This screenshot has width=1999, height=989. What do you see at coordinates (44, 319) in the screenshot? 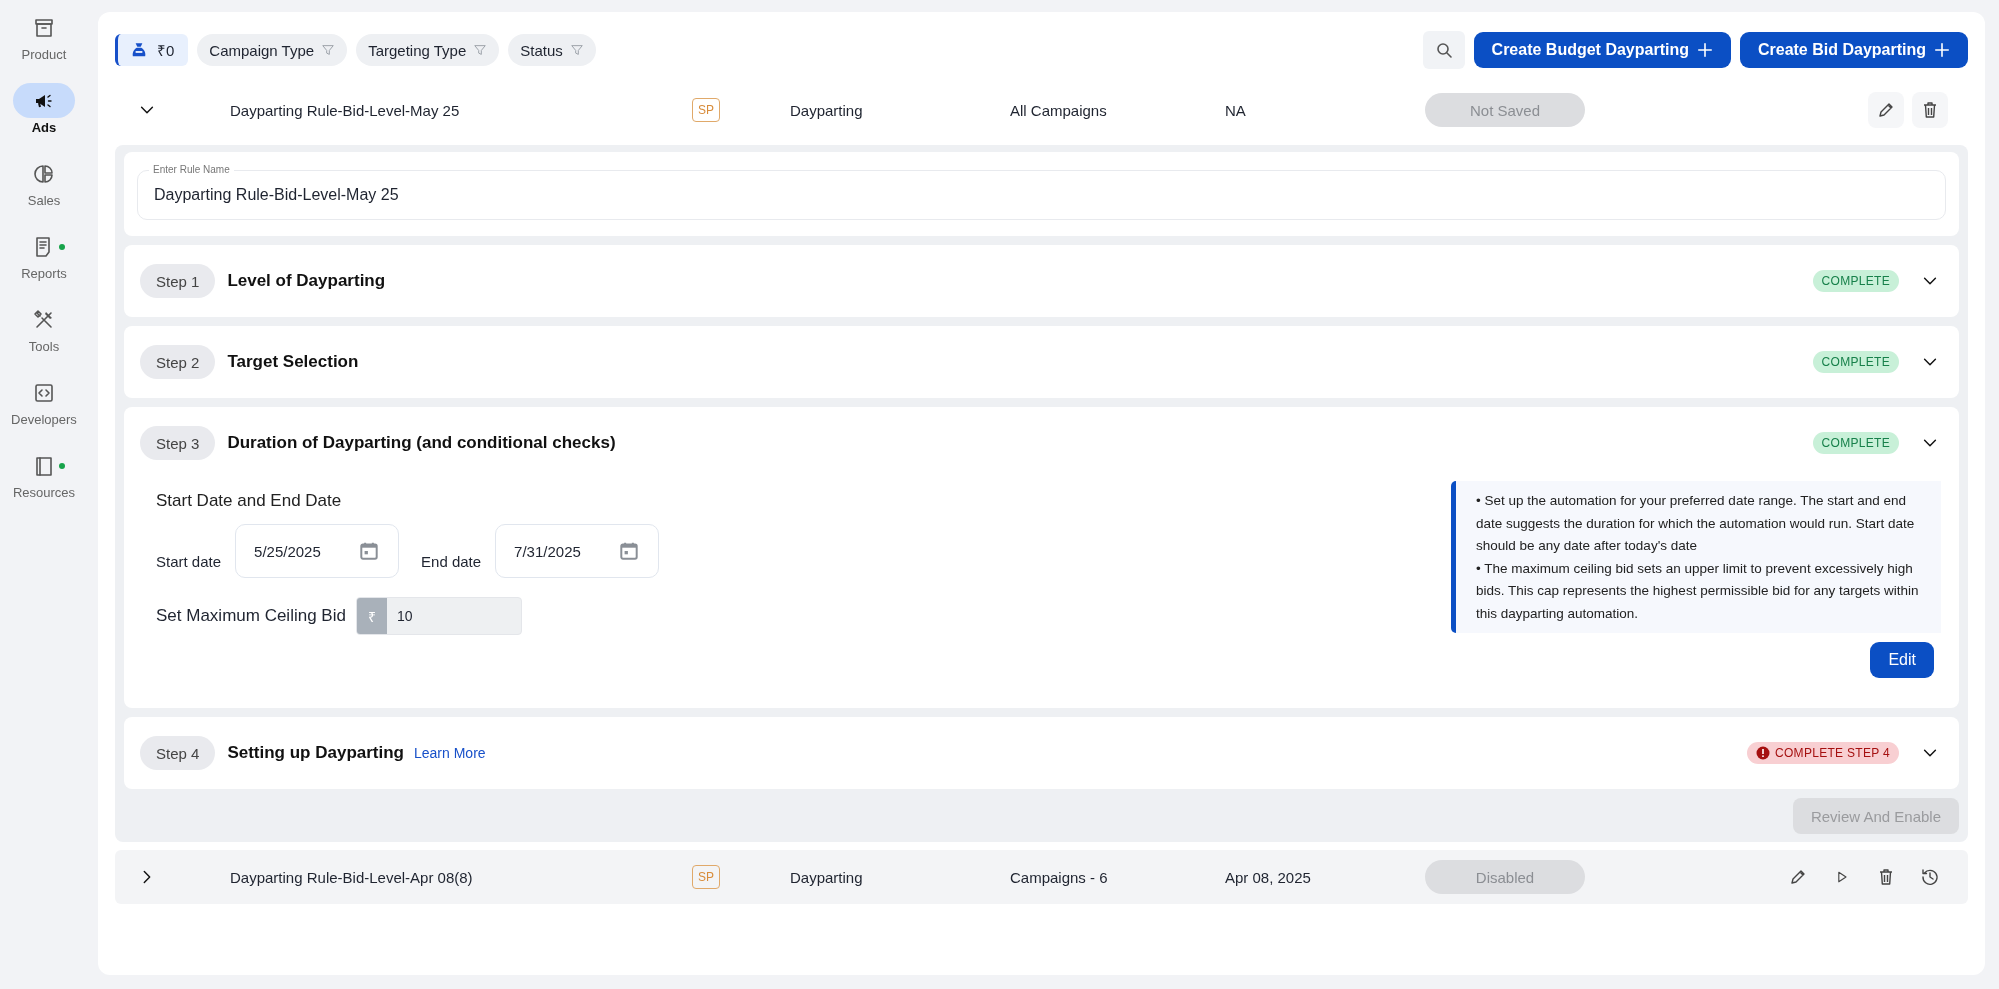
I see `tools-icon` at bounding box center [44, 319].